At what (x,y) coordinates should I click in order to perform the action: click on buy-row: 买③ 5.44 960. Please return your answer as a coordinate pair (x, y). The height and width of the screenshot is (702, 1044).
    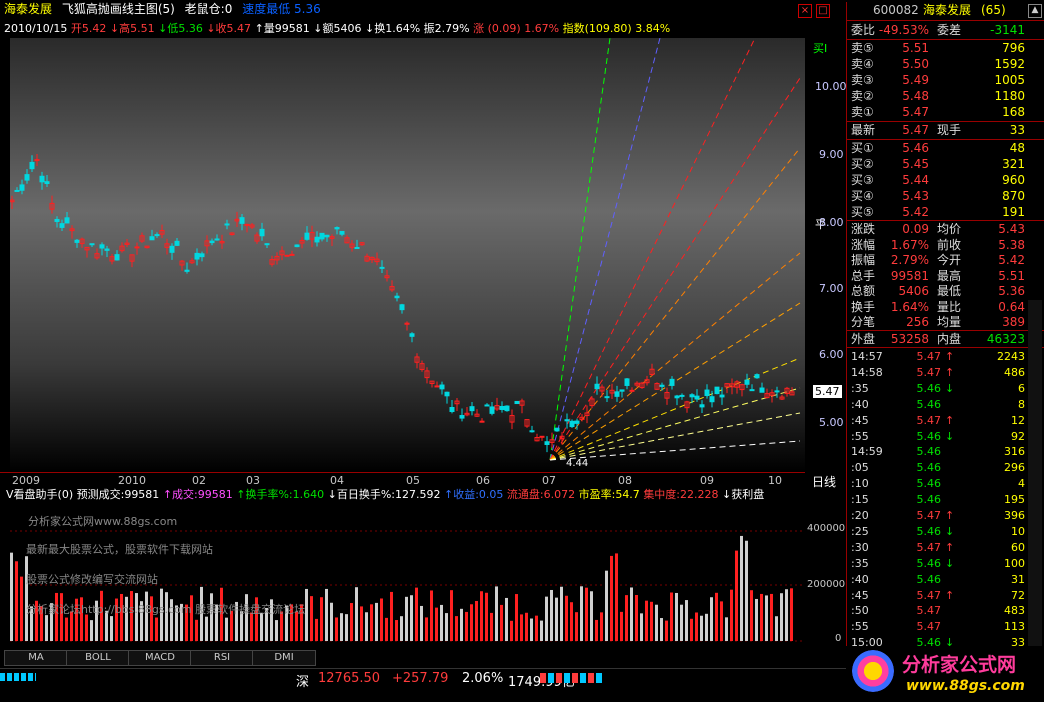
    Looking at the image, I should click on (938, 180).